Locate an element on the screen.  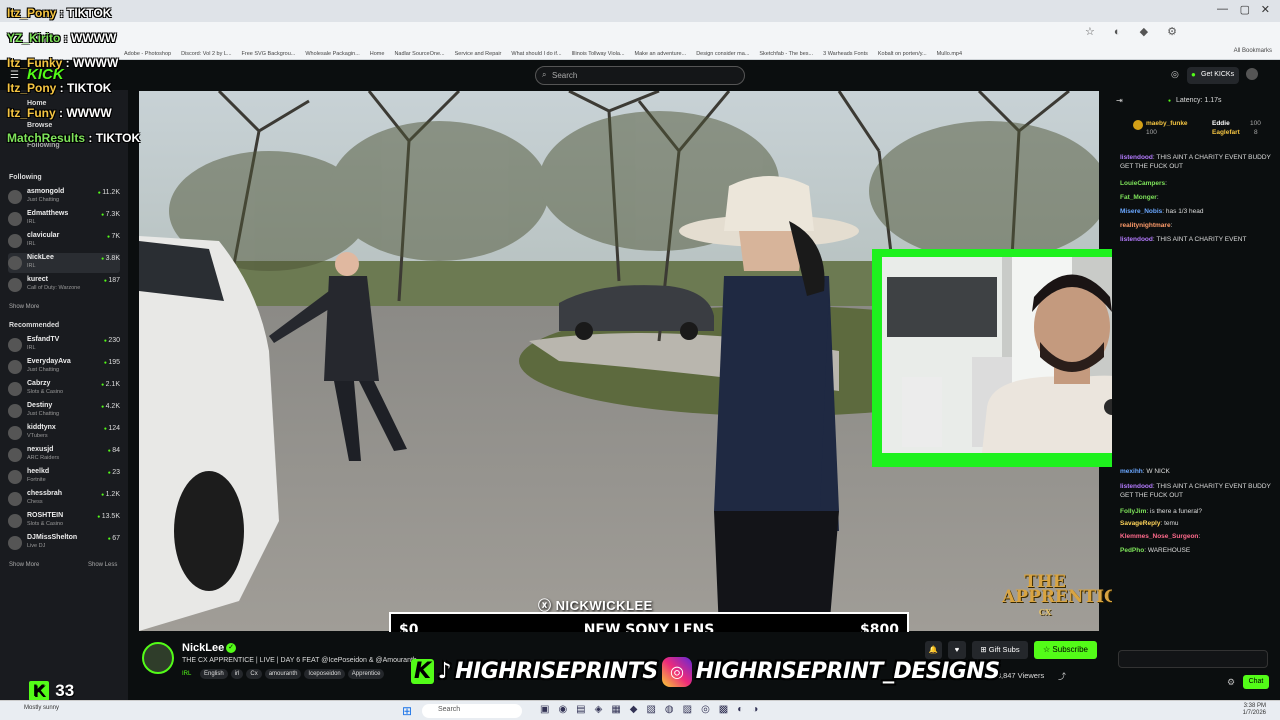
stream-tag: Cx is located at coordinates (254, 674).